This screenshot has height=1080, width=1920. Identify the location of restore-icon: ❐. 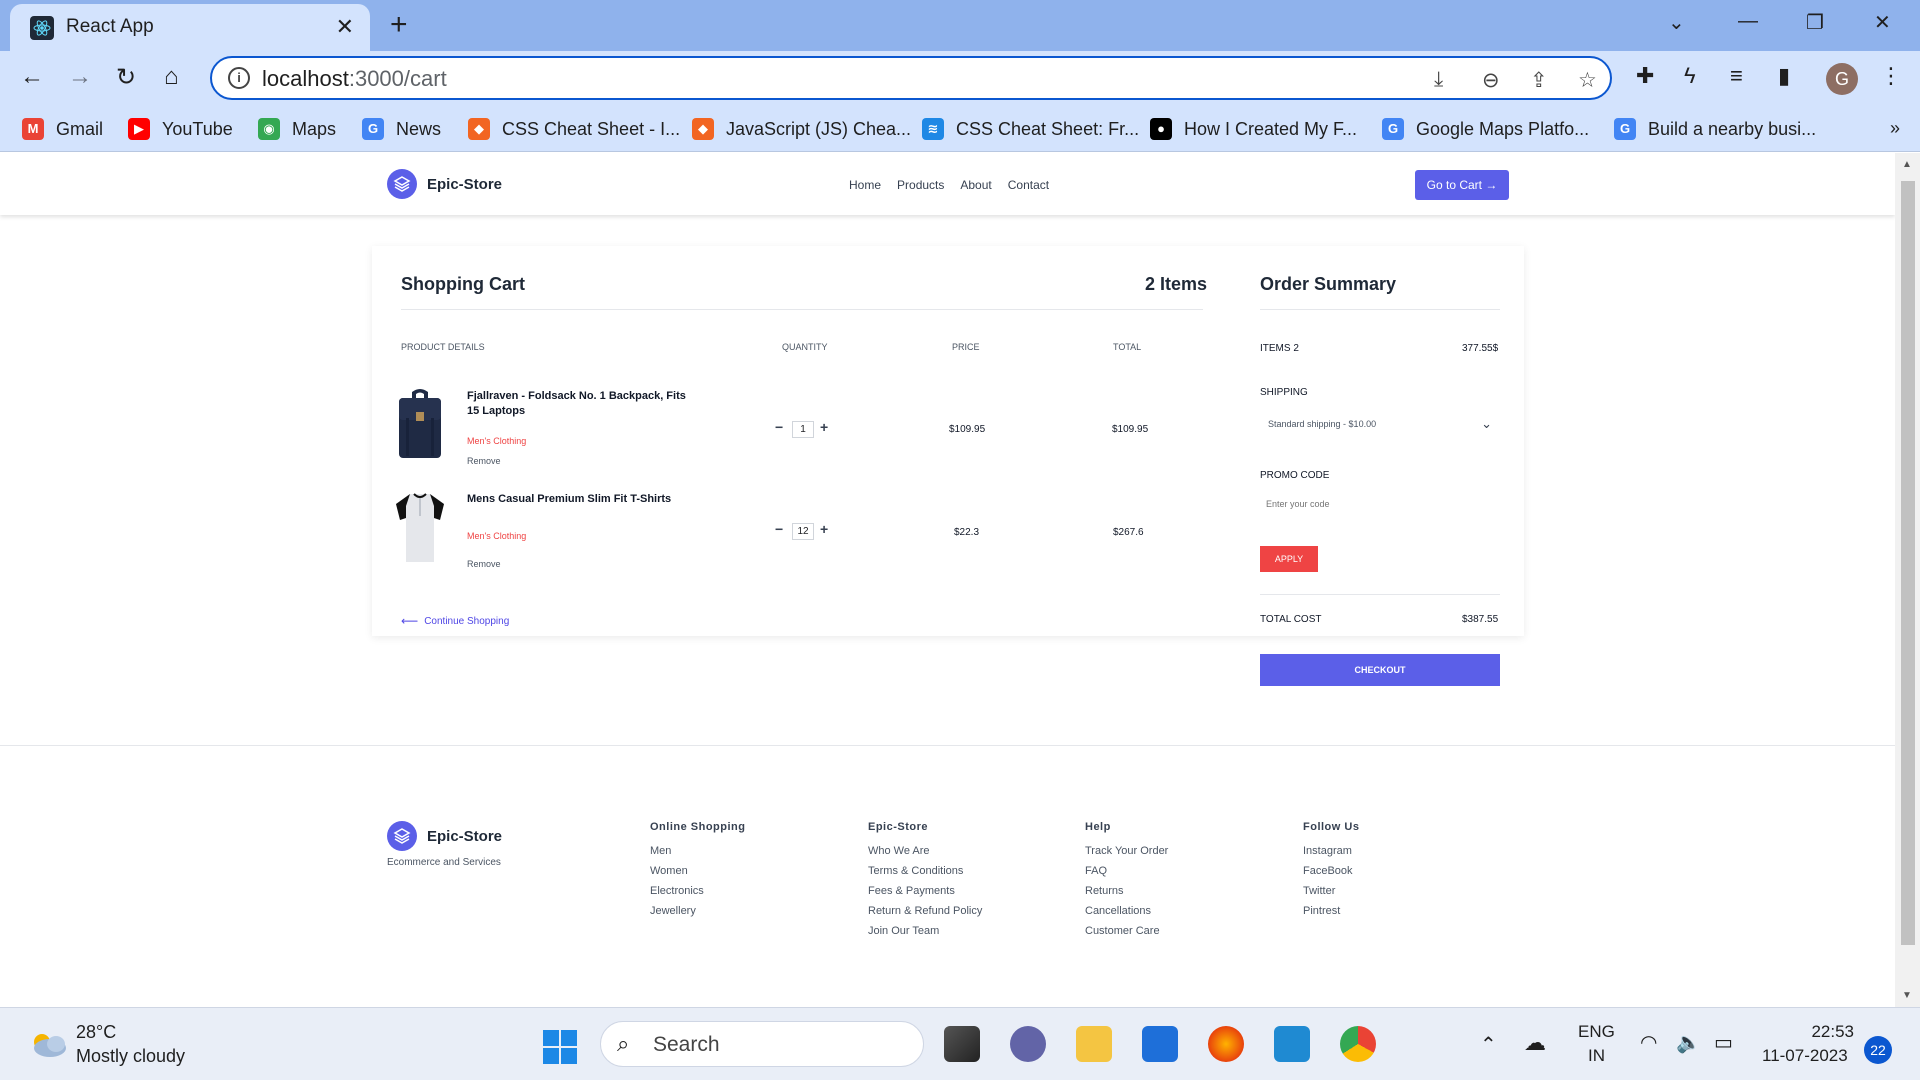
(1815, 22).